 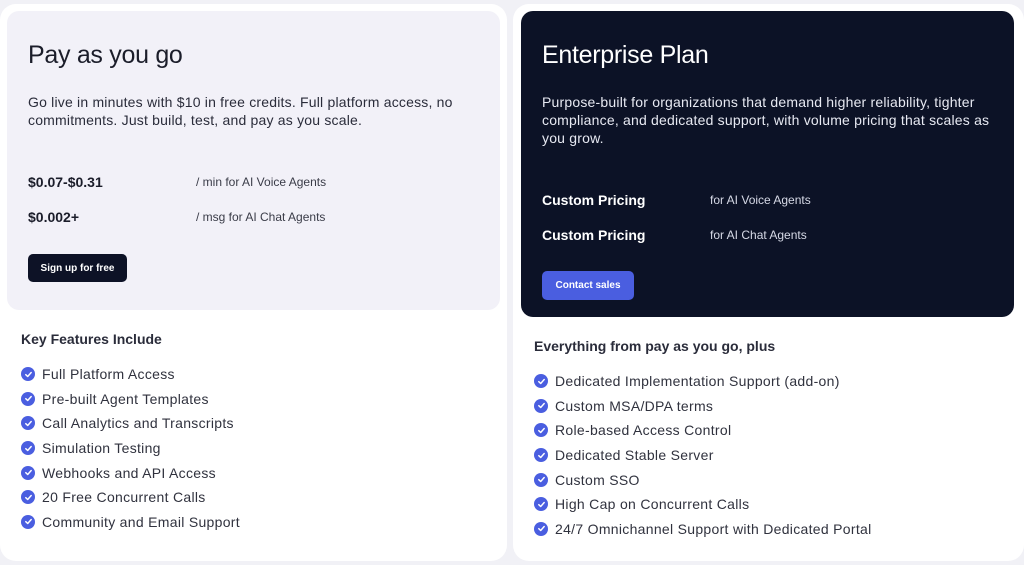 What do you see at coordinates (141, 521) in the screenshot?
I see `feature-label: Community and Email Support` at bounding box center [141, 521].